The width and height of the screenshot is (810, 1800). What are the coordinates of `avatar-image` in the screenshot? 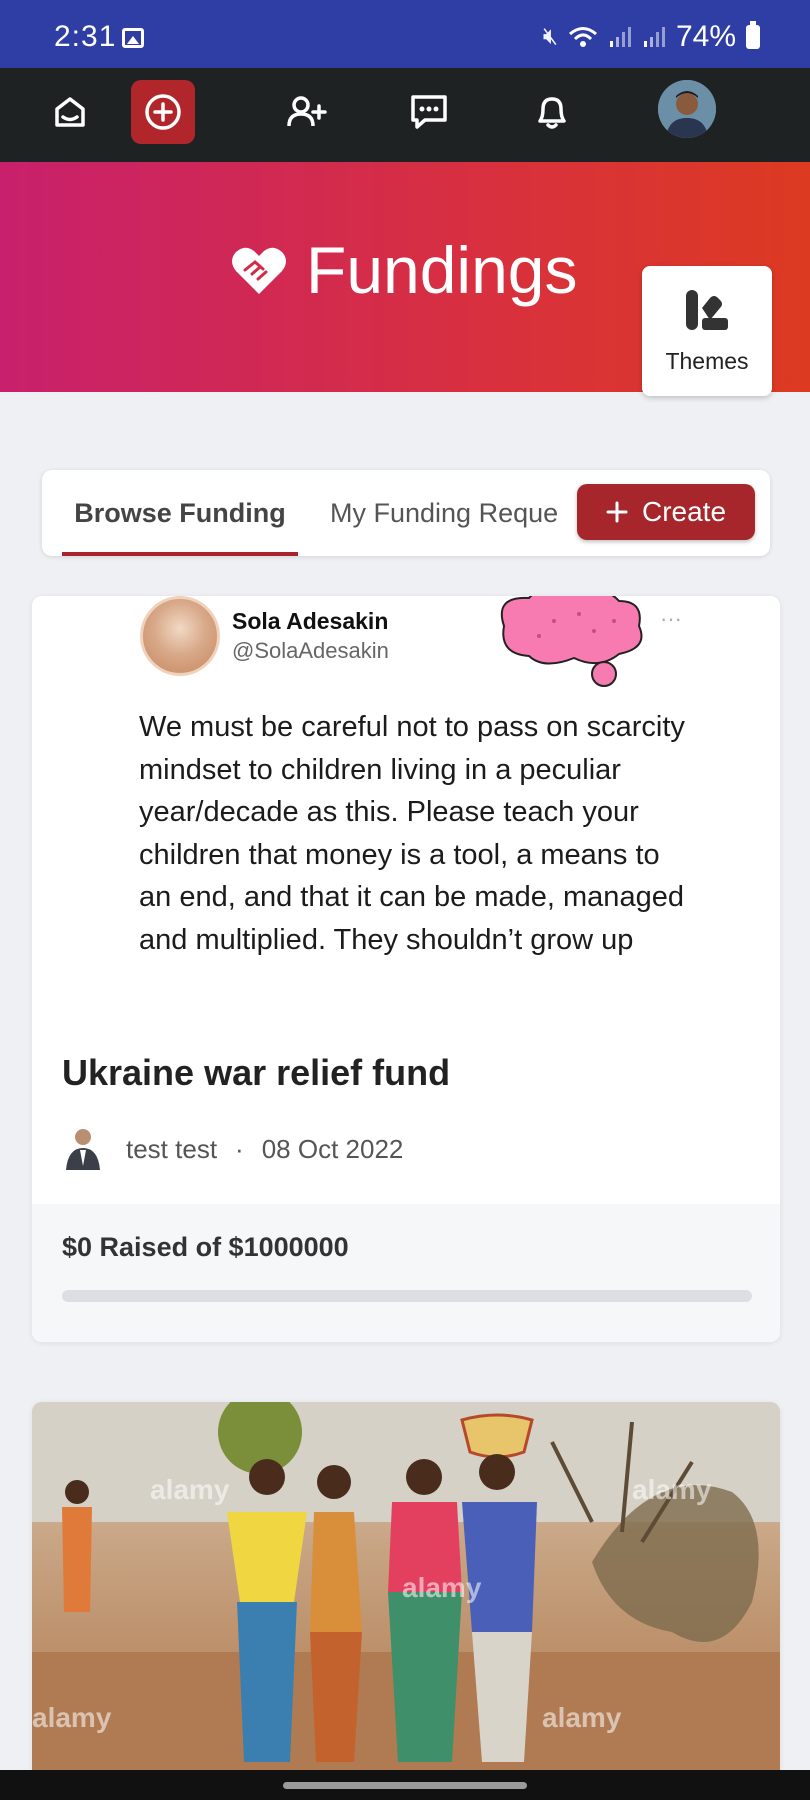 It's located at (687, 109).